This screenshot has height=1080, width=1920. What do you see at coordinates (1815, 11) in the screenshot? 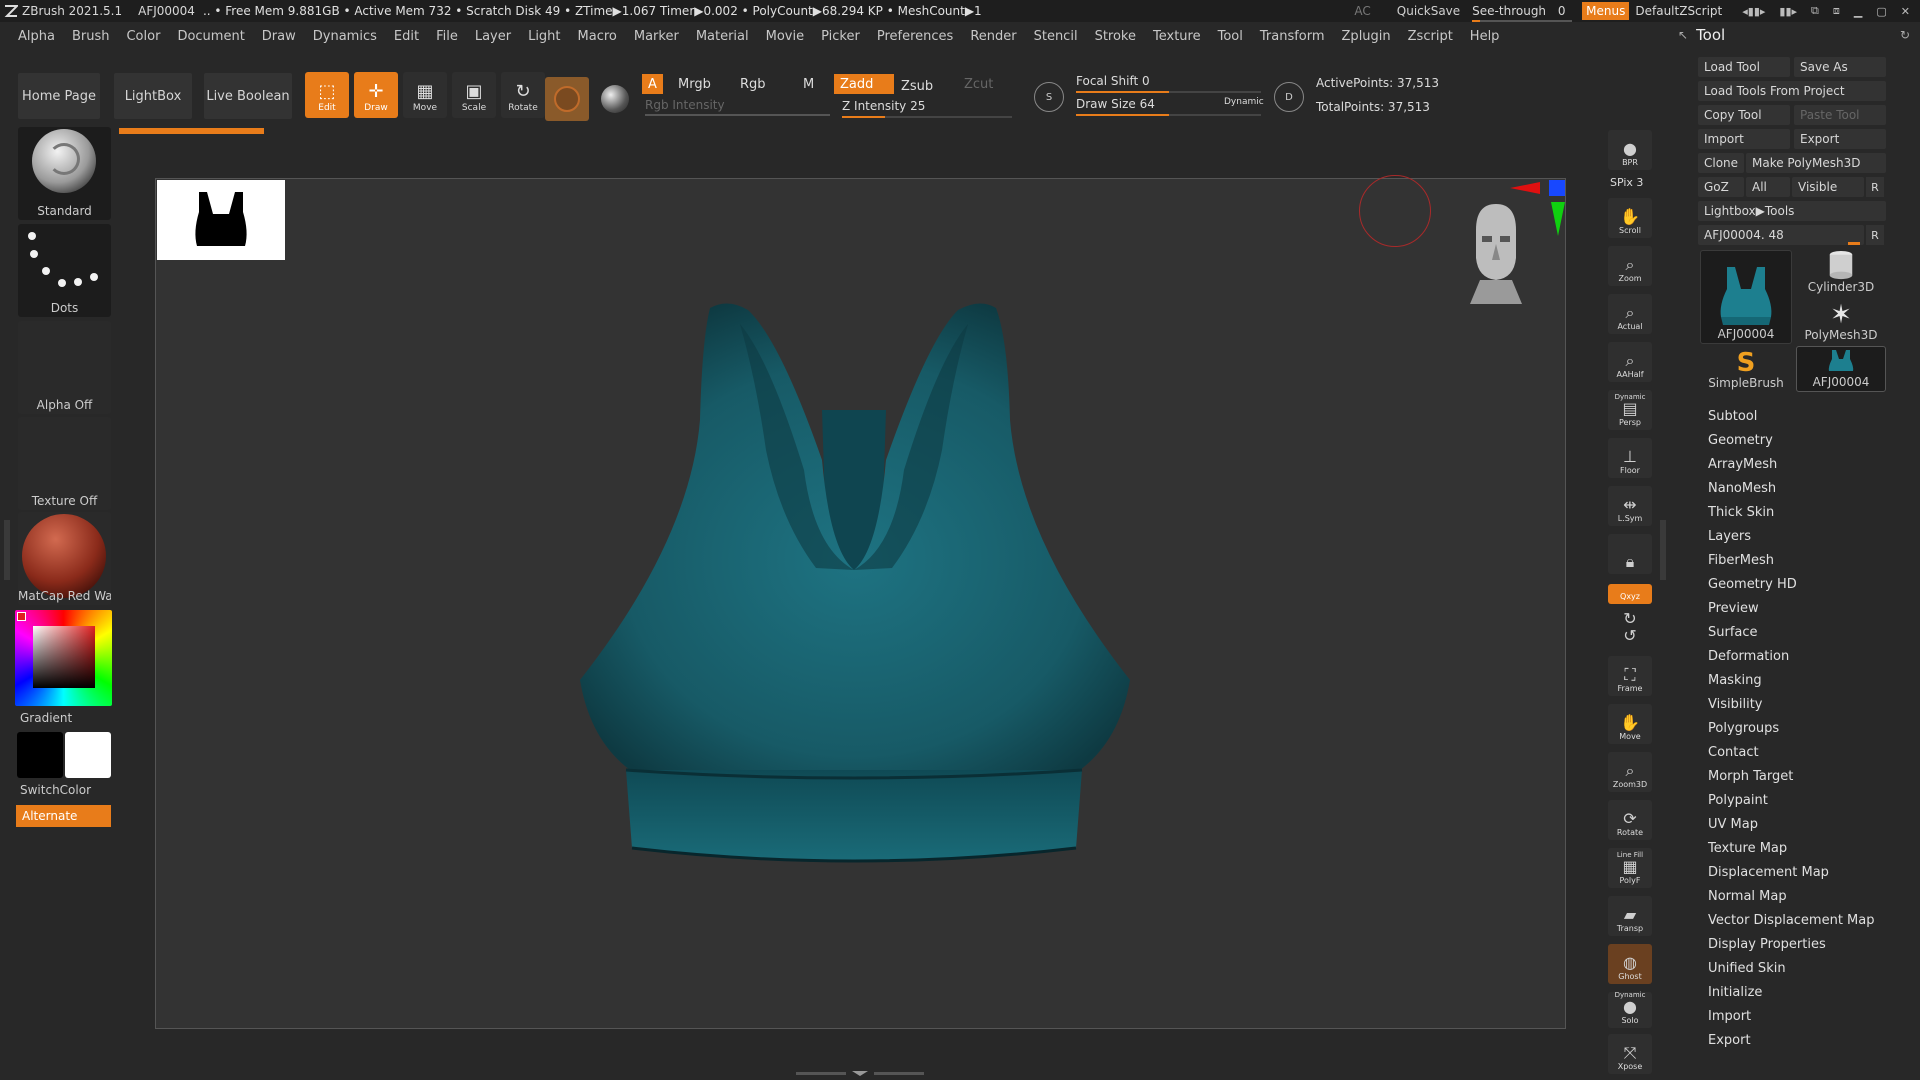
I see `restore-layout-icon: ⧉` at bounding box center [1815, 11].